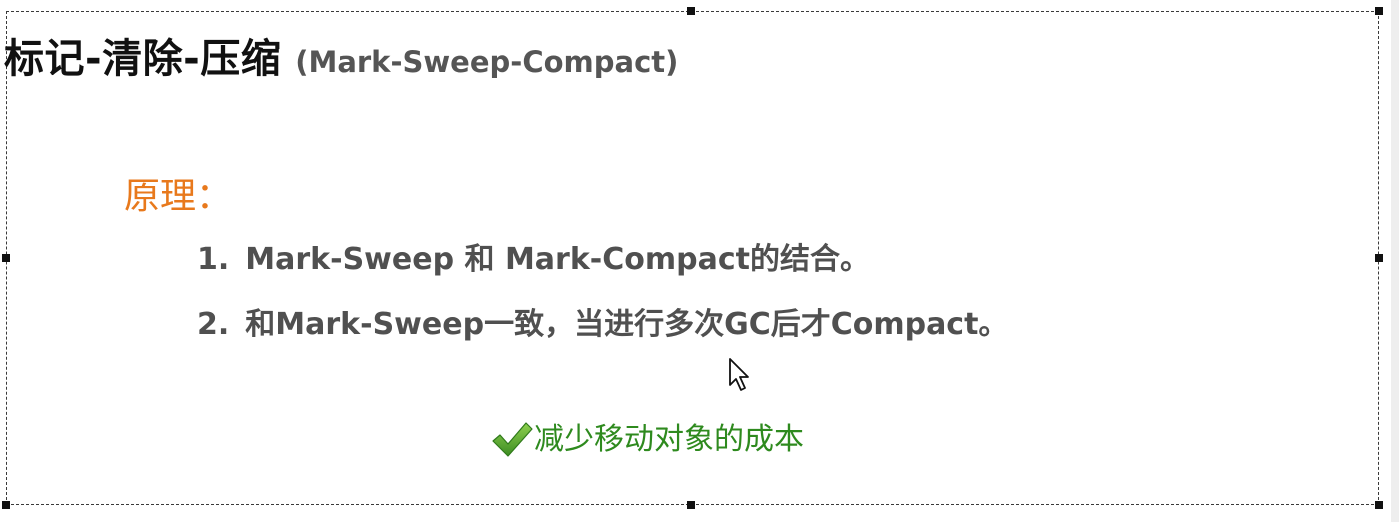 This screenshot has height=522, width=1399. Describe the element at coordinates (213, 324) in the screenshot. I see `list-item-number: 2.` at that location.